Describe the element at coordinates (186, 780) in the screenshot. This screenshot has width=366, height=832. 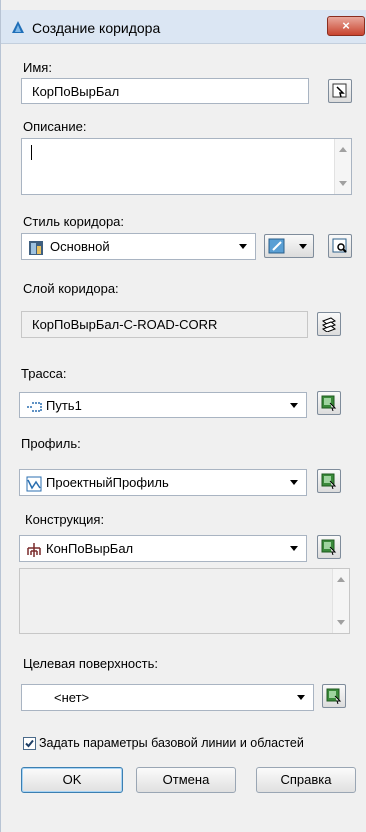
I see `cancel-button: Отмена` at that location.